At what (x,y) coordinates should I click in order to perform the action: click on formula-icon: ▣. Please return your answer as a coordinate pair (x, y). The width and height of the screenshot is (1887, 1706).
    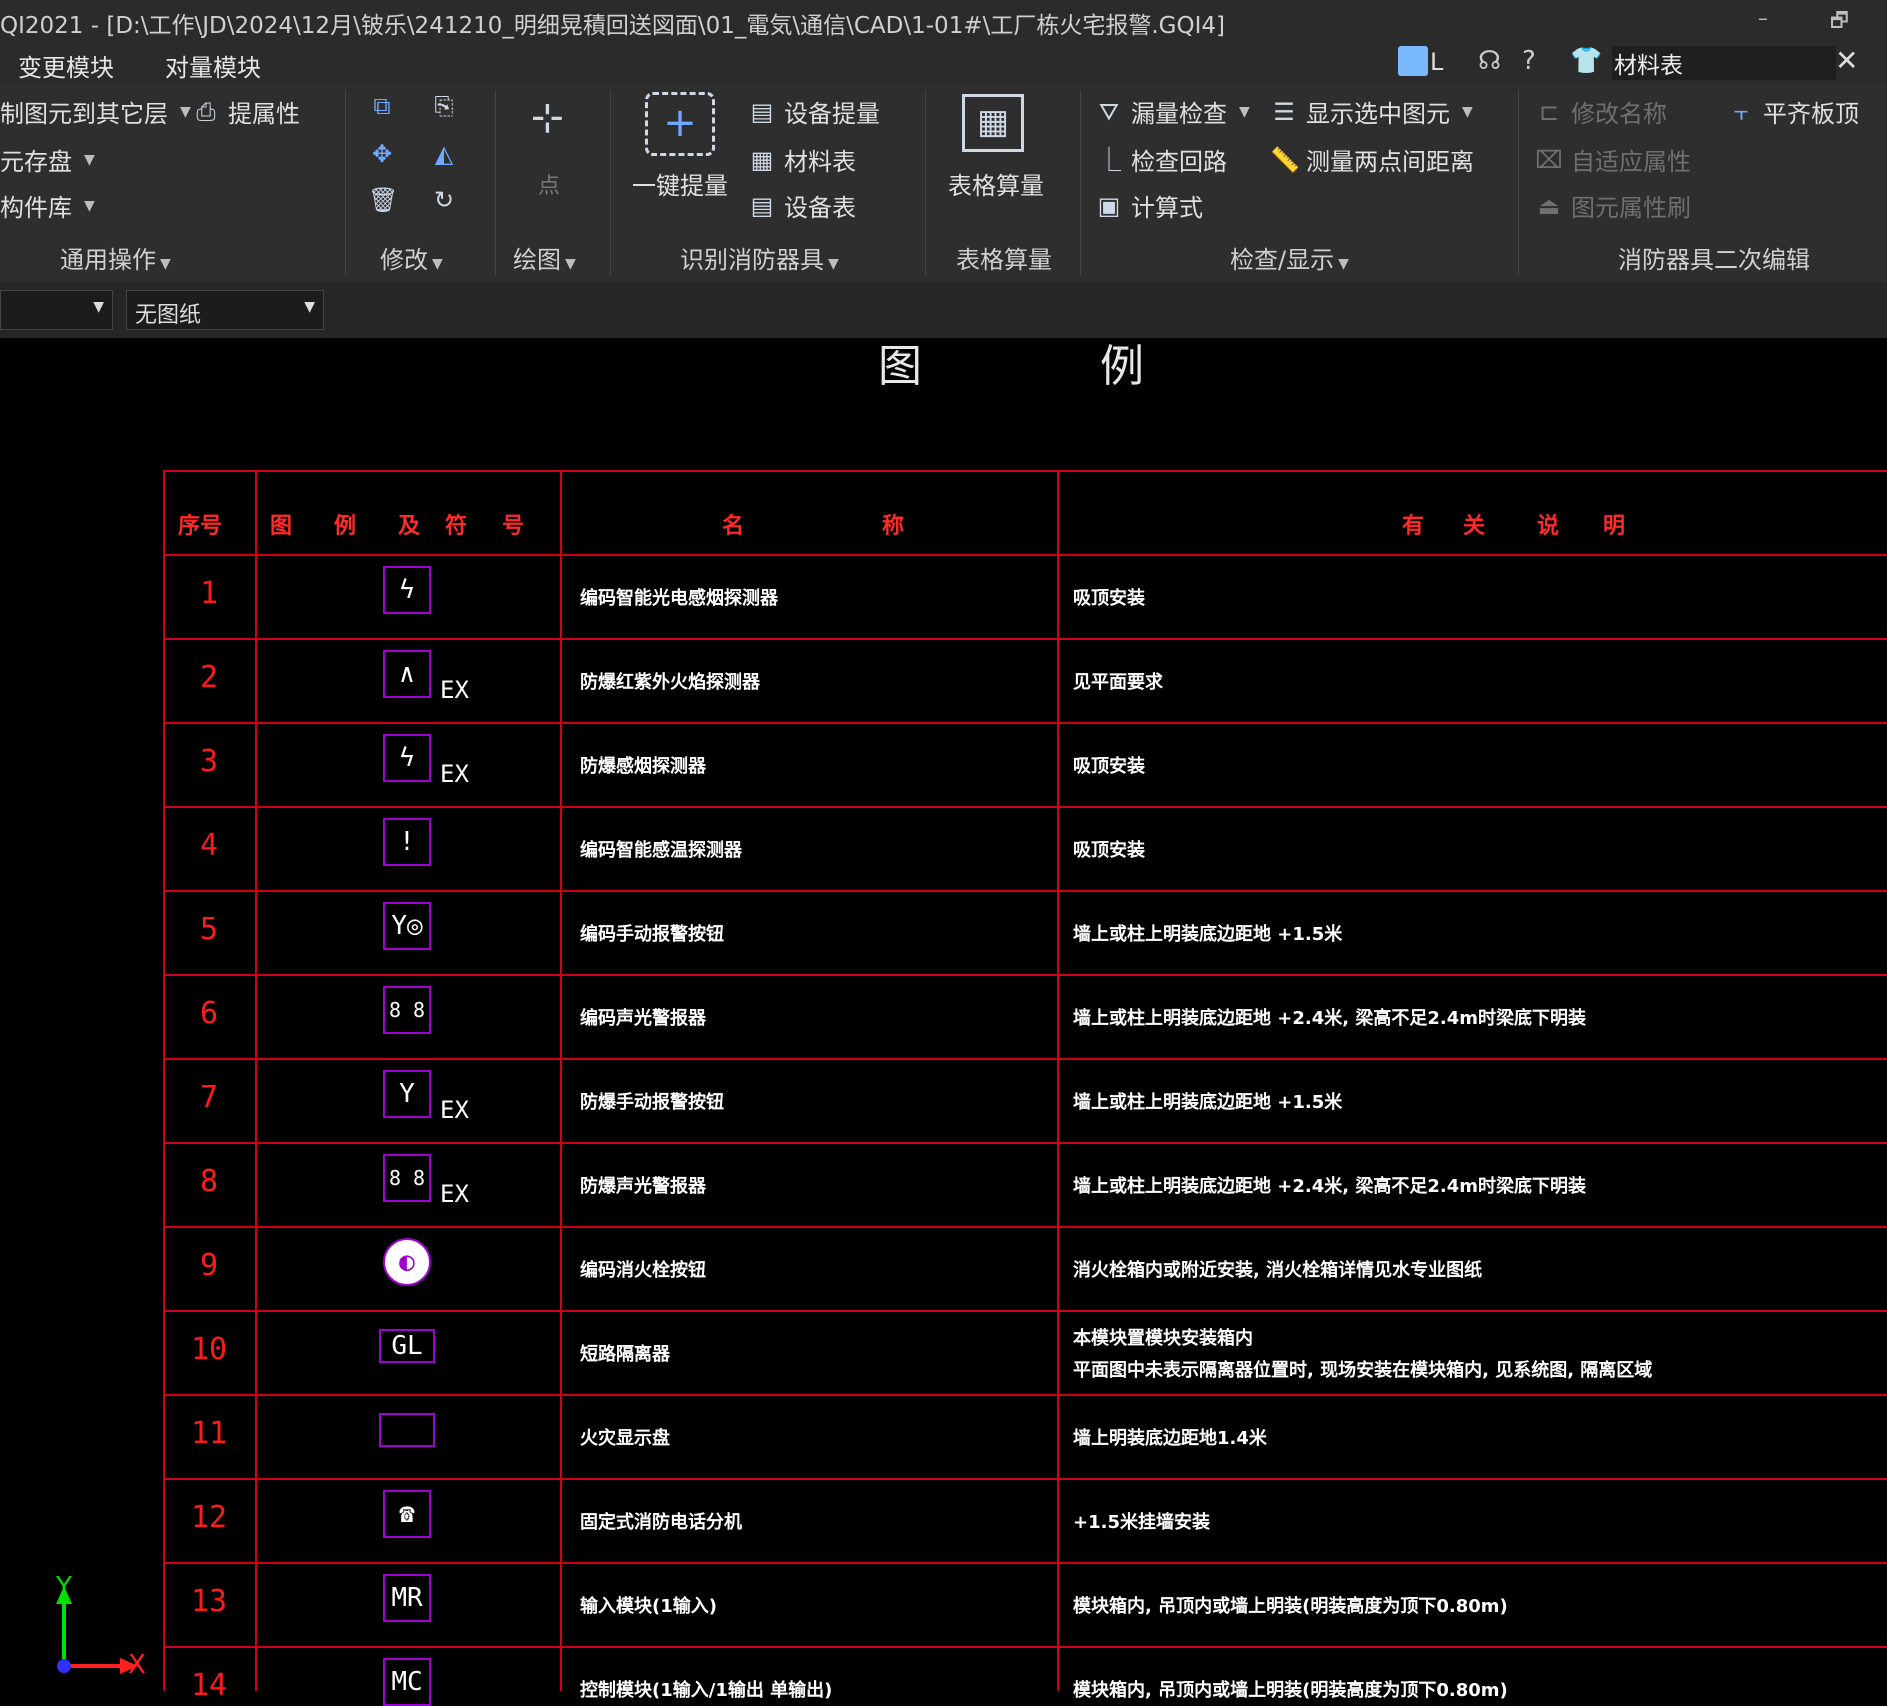
    Looking at the image, I should click on (1109, 205).